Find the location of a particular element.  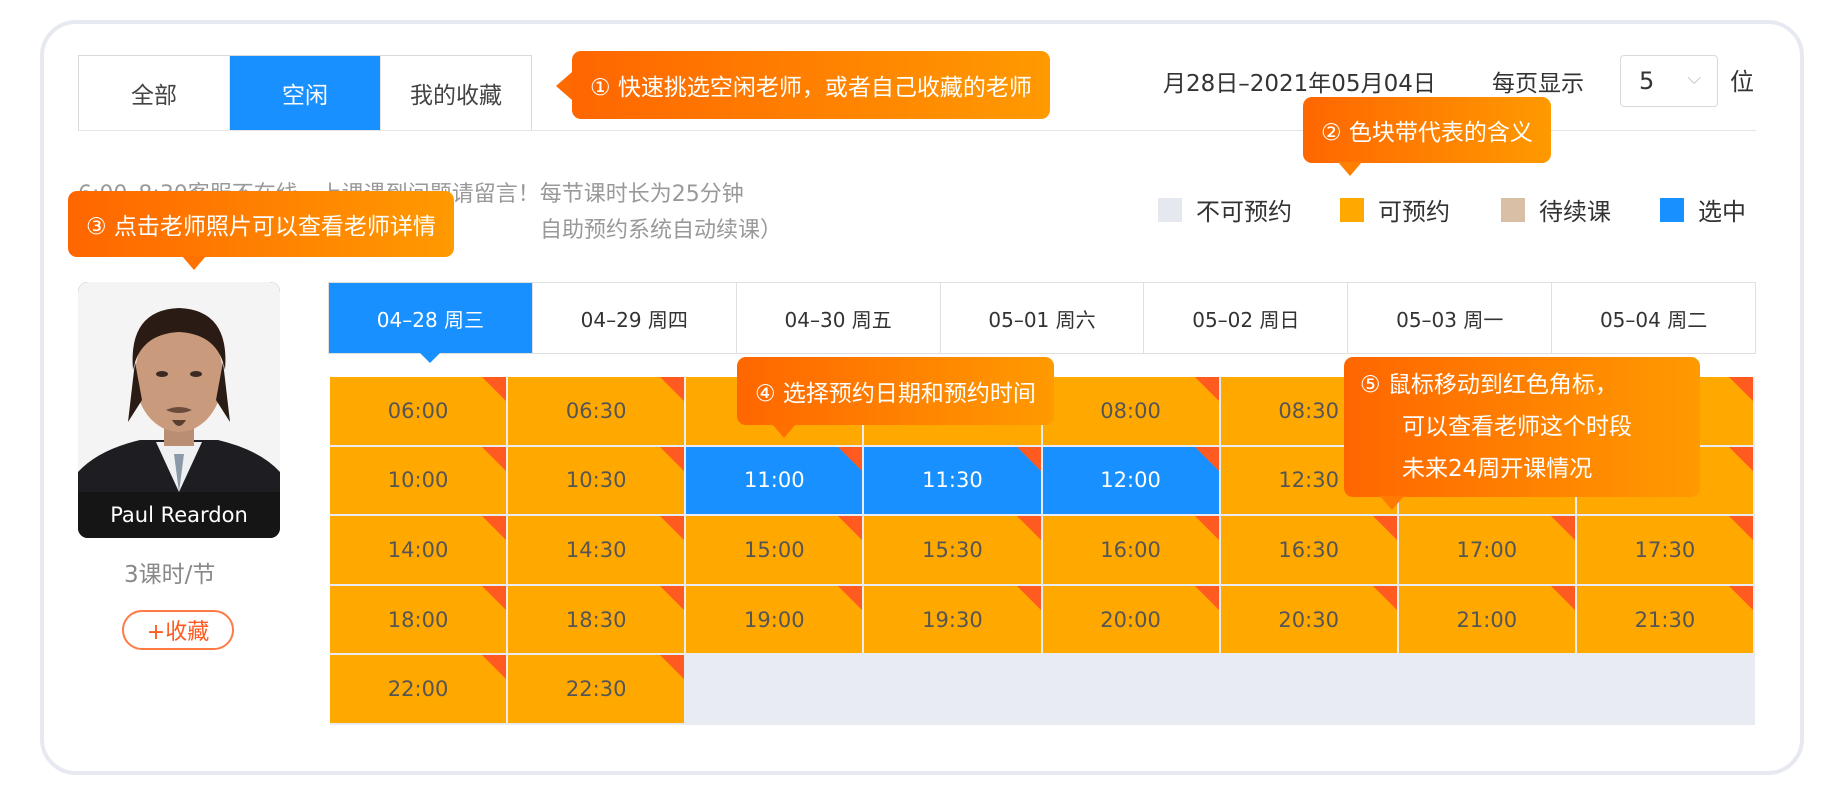

legend-available: 可预约 is located at coordinates (1395, 209).